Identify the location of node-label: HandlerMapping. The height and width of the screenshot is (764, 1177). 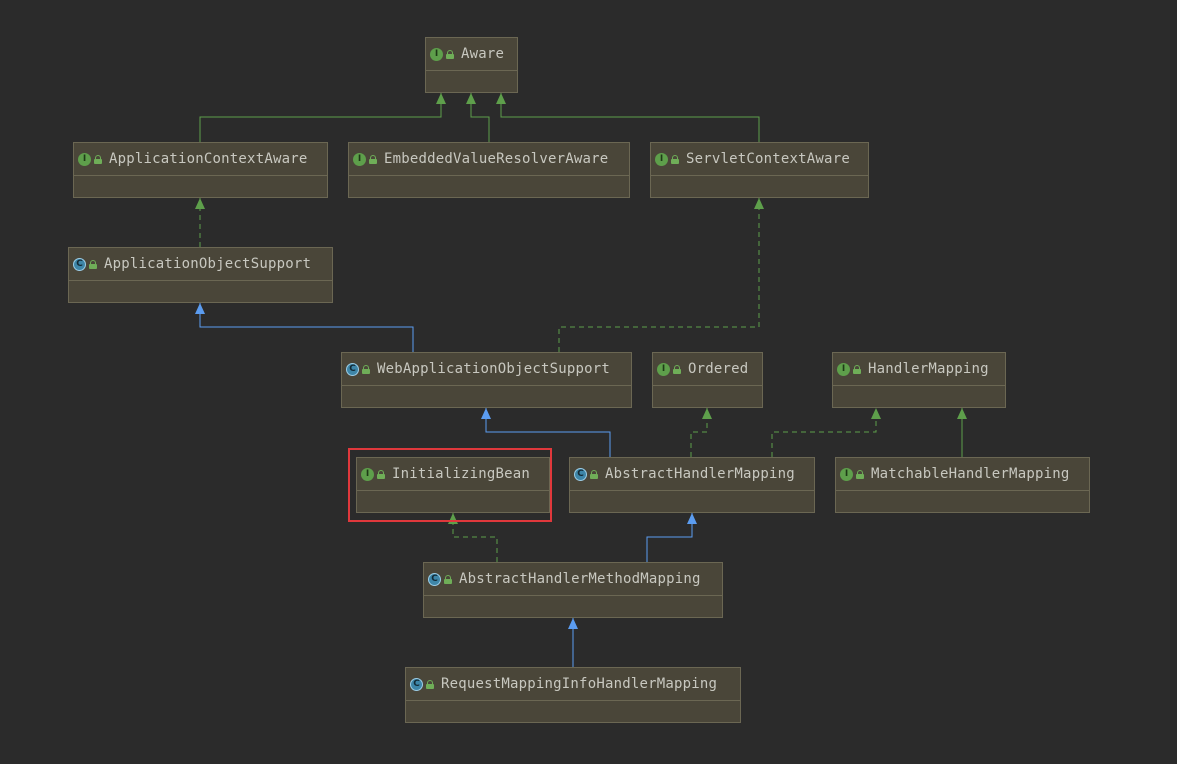
(928, 369).